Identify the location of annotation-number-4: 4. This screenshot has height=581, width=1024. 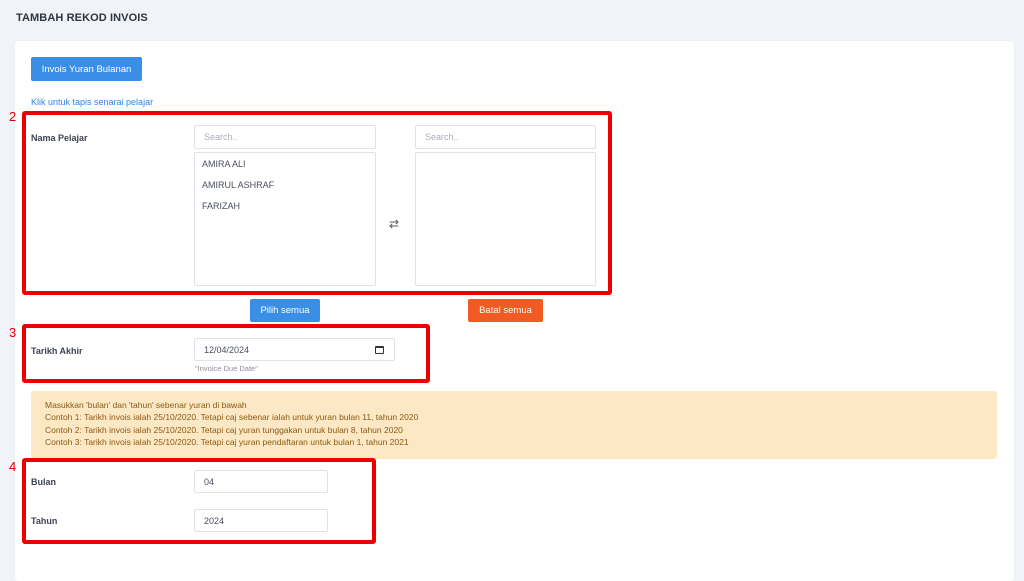
(13, 466).